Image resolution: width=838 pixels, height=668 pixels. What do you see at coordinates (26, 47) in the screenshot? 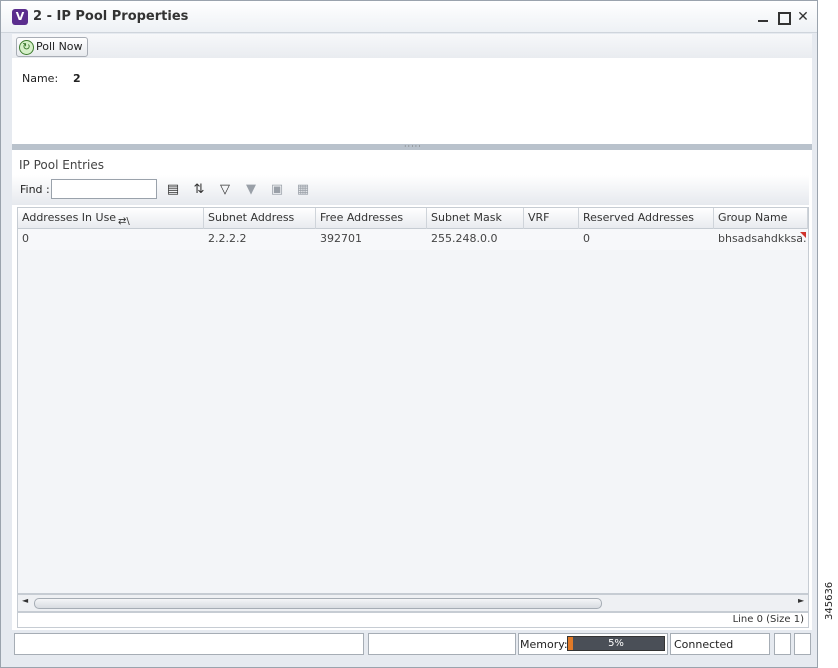
I see `refresh-icon: ↻` at bounding box center [26, 47].